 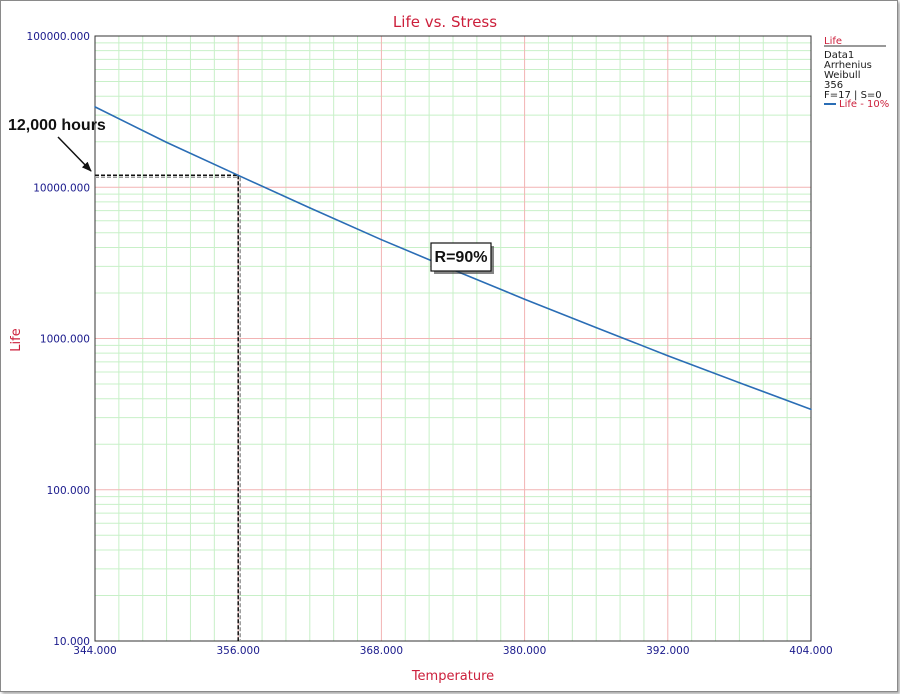 I want to click on x-axis-title: Temperature, so click(x=452, y=676).